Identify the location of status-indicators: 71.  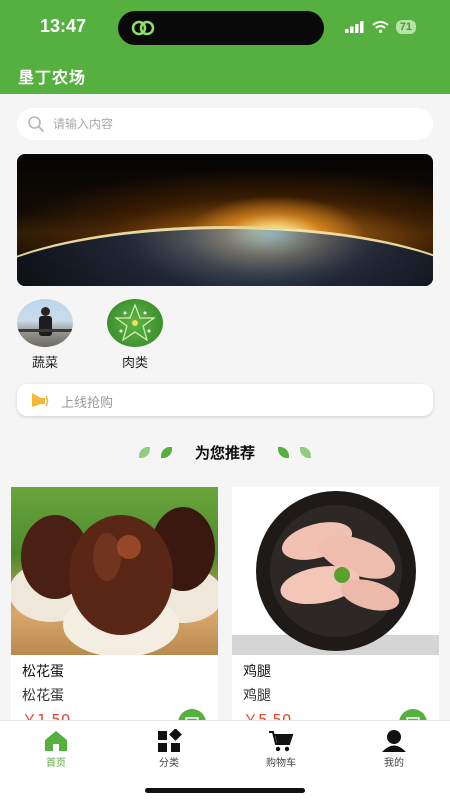
(380, 27).